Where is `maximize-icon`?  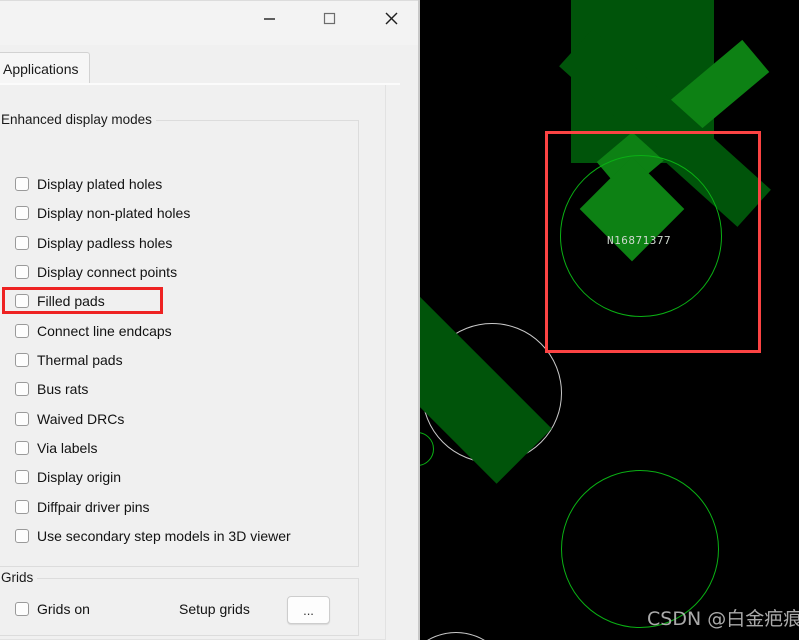 maximize-icon is located at coordinates (329, 18).